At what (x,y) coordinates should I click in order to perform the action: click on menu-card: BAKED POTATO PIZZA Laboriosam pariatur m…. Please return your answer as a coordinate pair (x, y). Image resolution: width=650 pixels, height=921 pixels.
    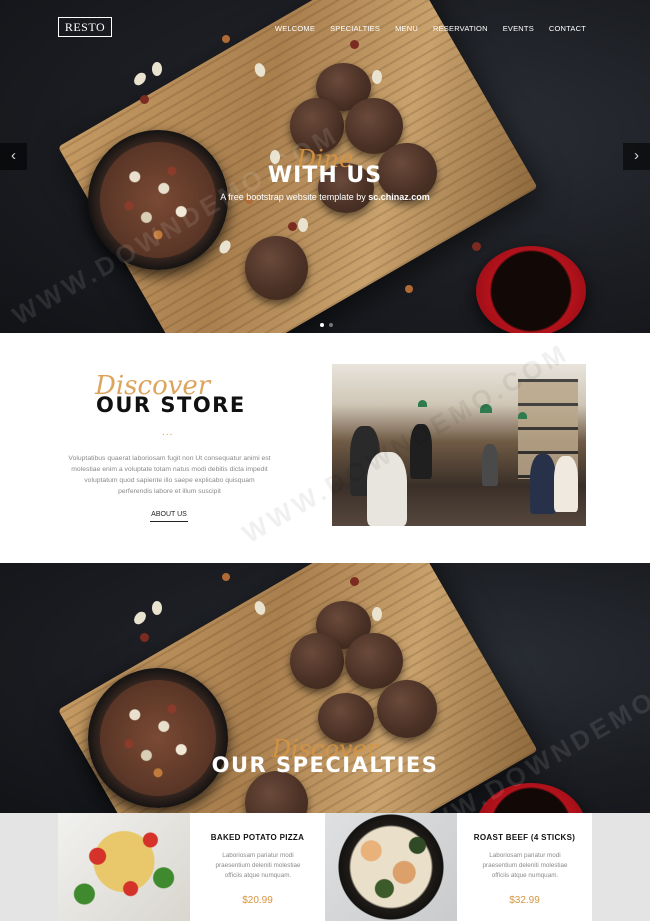
    Looking at the image, I should click on (191, 867).